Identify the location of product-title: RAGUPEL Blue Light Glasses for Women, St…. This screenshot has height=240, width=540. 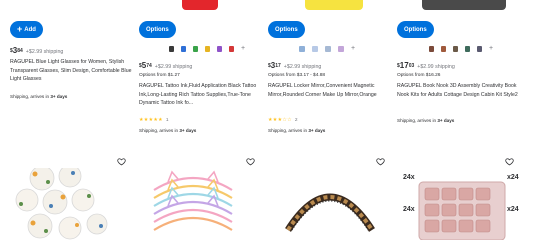
(72, 71).